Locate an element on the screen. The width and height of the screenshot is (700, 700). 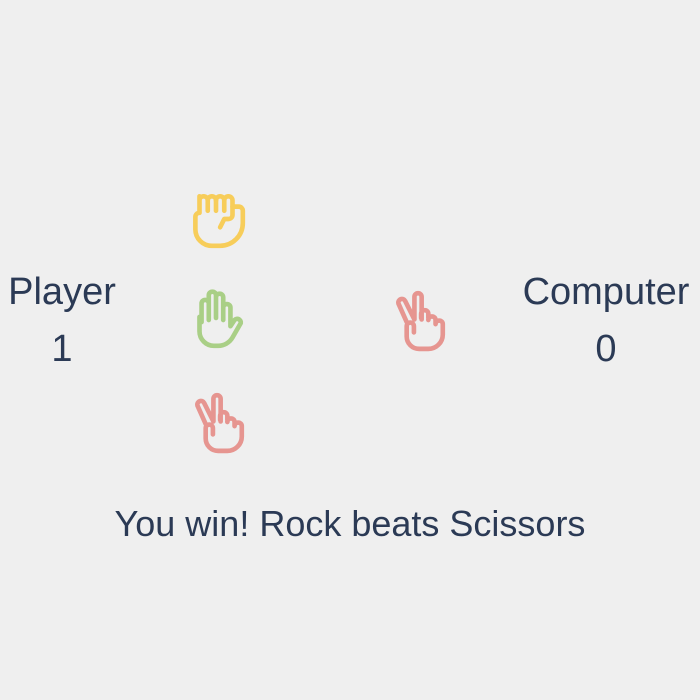
scissors-hand-icon is located at coordinates (220, 423).